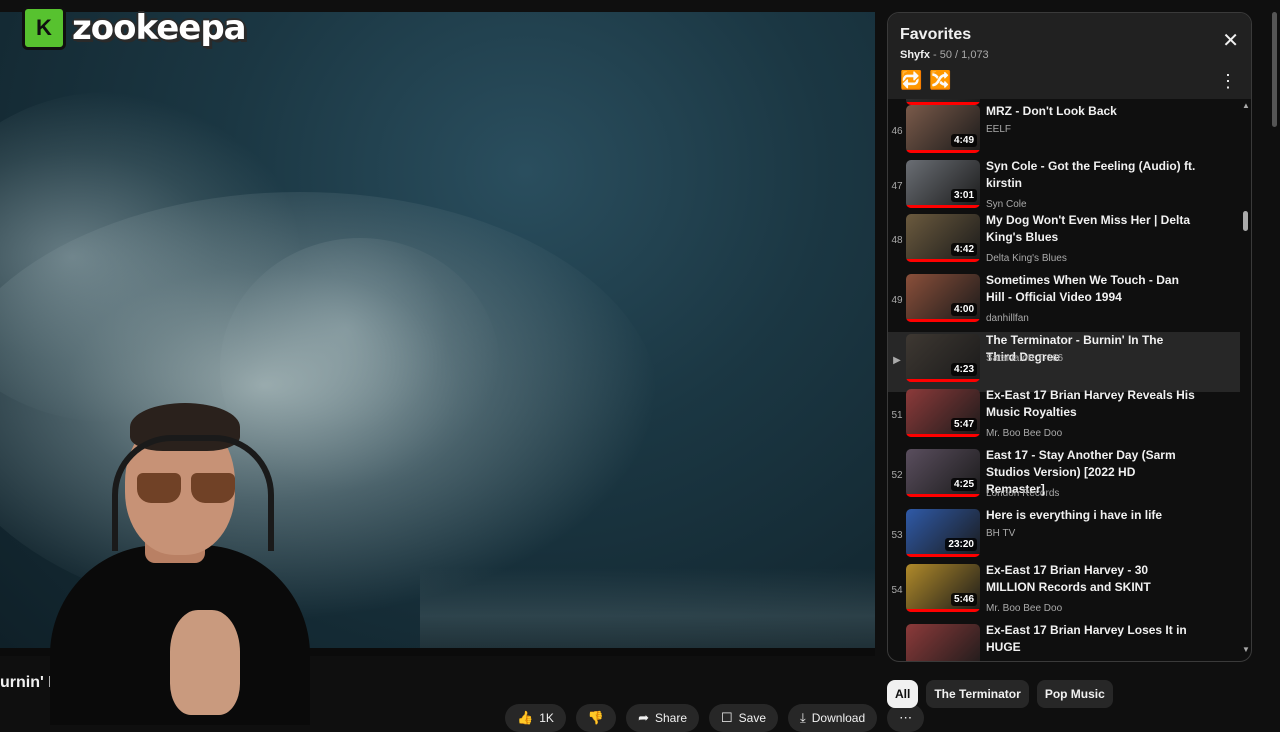 The image size is (1280, 732). Describe the element at coordinates (1024, 358) in the screenshot. I see `playlist-item-channel: SataNatoR T-666` at that location.